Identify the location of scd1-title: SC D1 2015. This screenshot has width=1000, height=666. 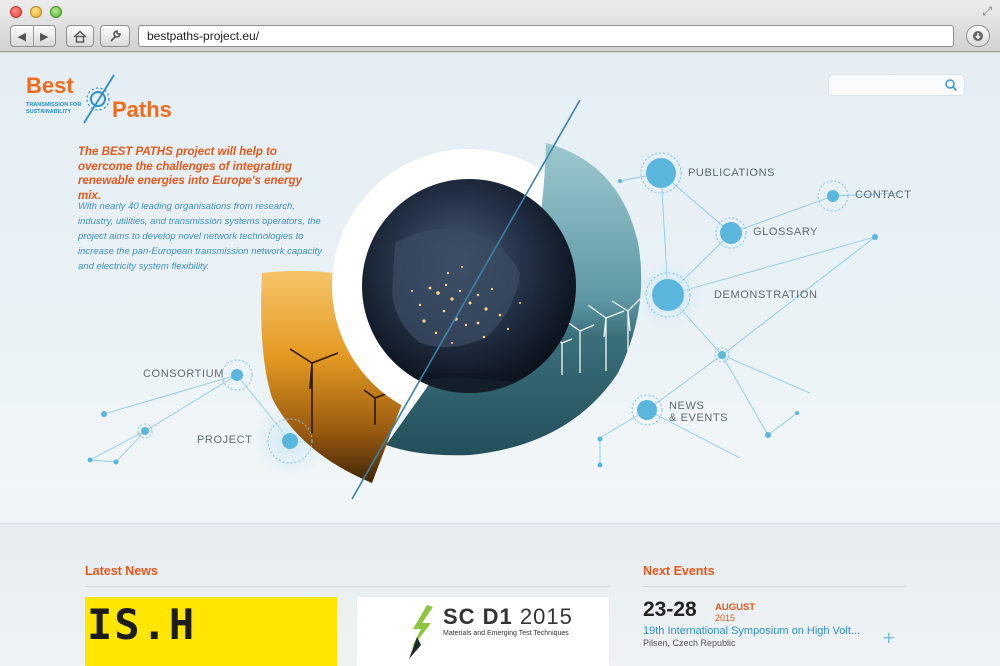
(508, 617).